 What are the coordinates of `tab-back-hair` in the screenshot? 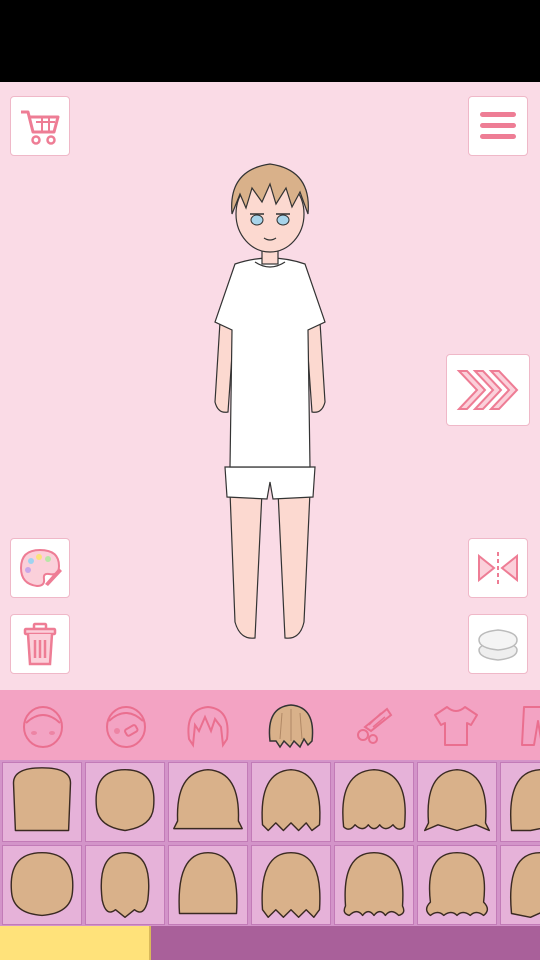 It's located at (291, 726).